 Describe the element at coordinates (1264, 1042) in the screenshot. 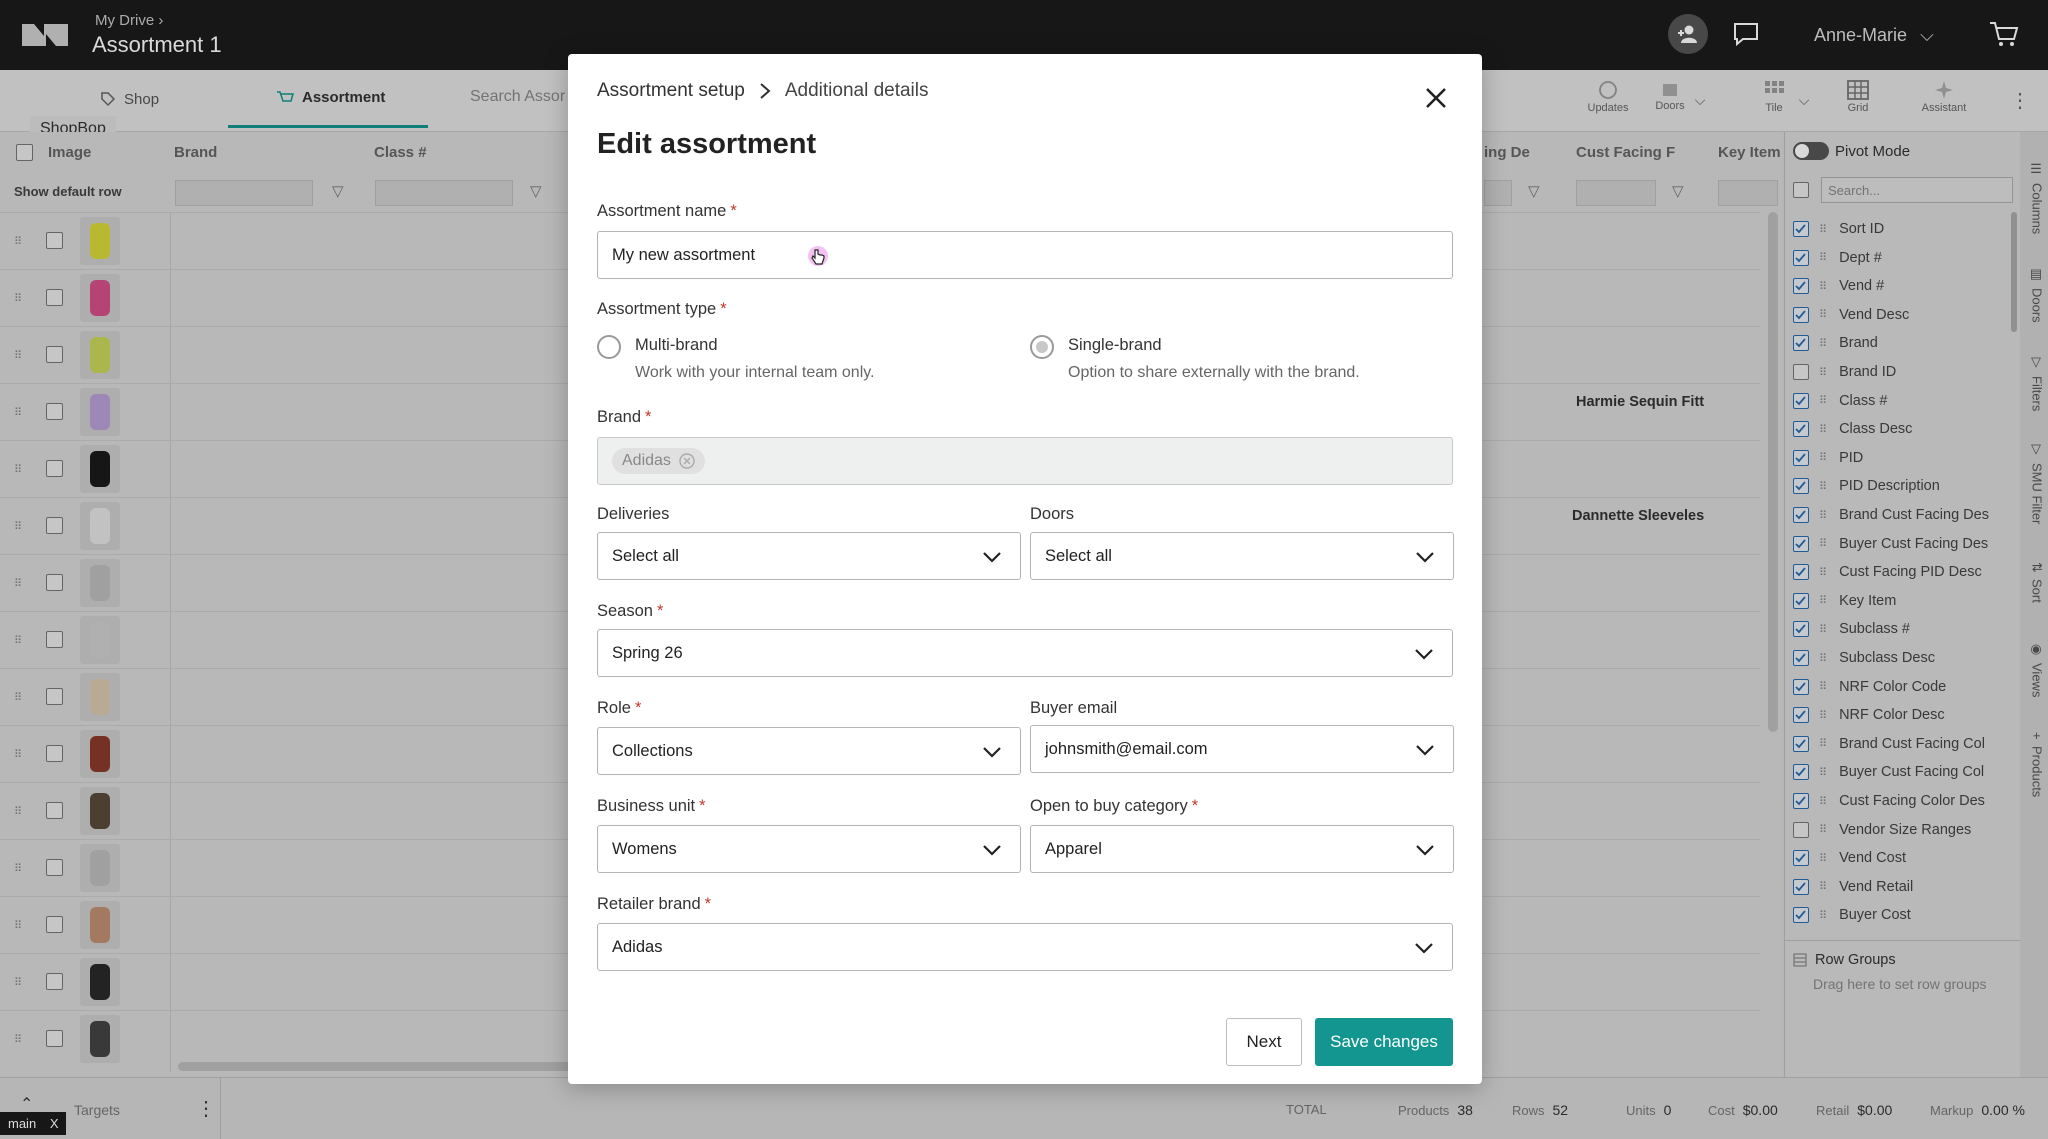

I see `next-button: Next` at that location.